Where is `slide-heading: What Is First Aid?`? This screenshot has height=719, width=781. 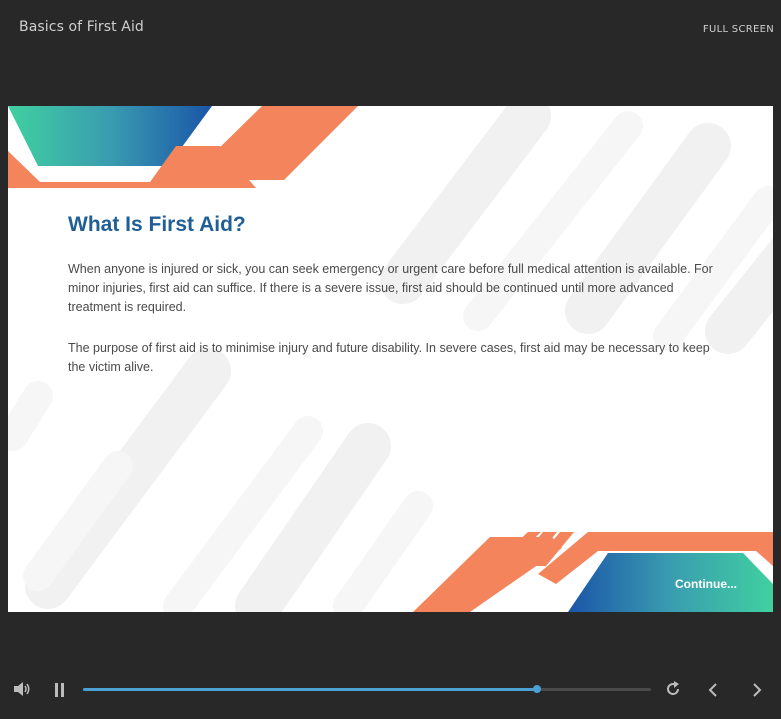 slide-heading: What Is First Aid? is located at coordinates (157, 224).